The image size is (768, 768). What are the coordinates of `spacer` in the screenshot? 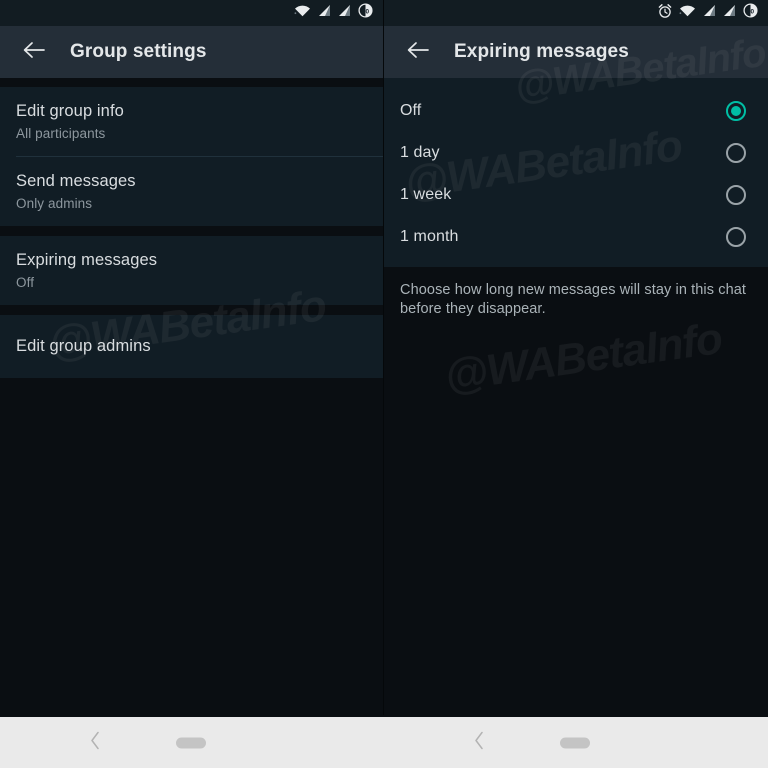 It's located at (191, 82).